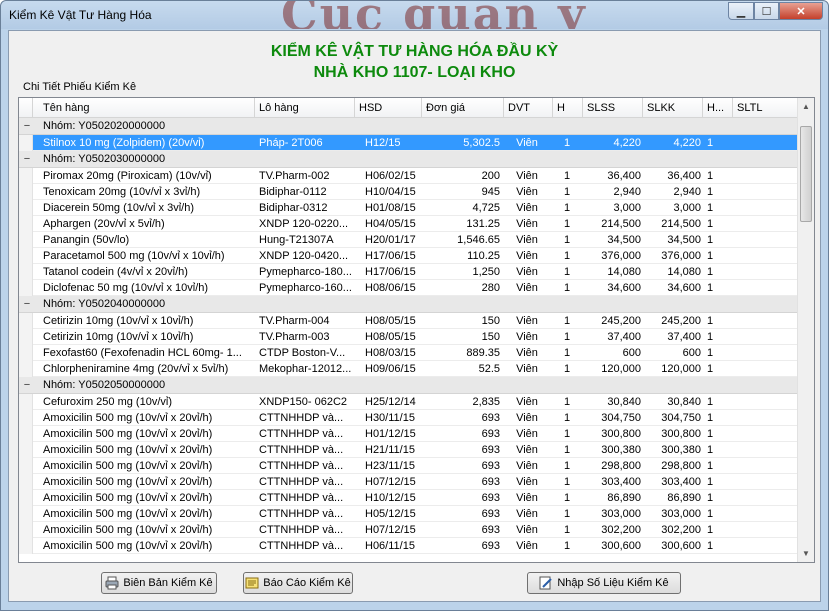 The height and width of the screenshot is (611, 829). I want to click on cell-hsd: H09/06/15, so click(392, 369).